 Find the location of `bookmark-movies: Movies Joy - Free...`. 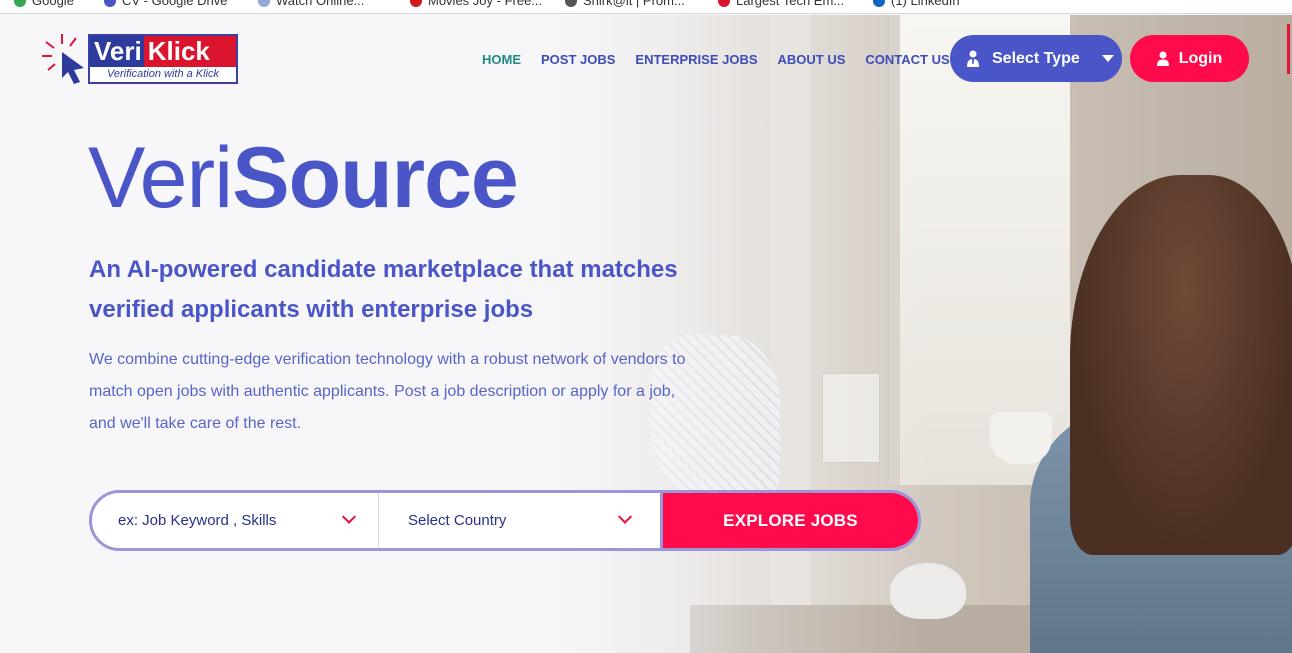

bookmark-movies: Movies Joy - Free... is located at coordinates (476, 4).